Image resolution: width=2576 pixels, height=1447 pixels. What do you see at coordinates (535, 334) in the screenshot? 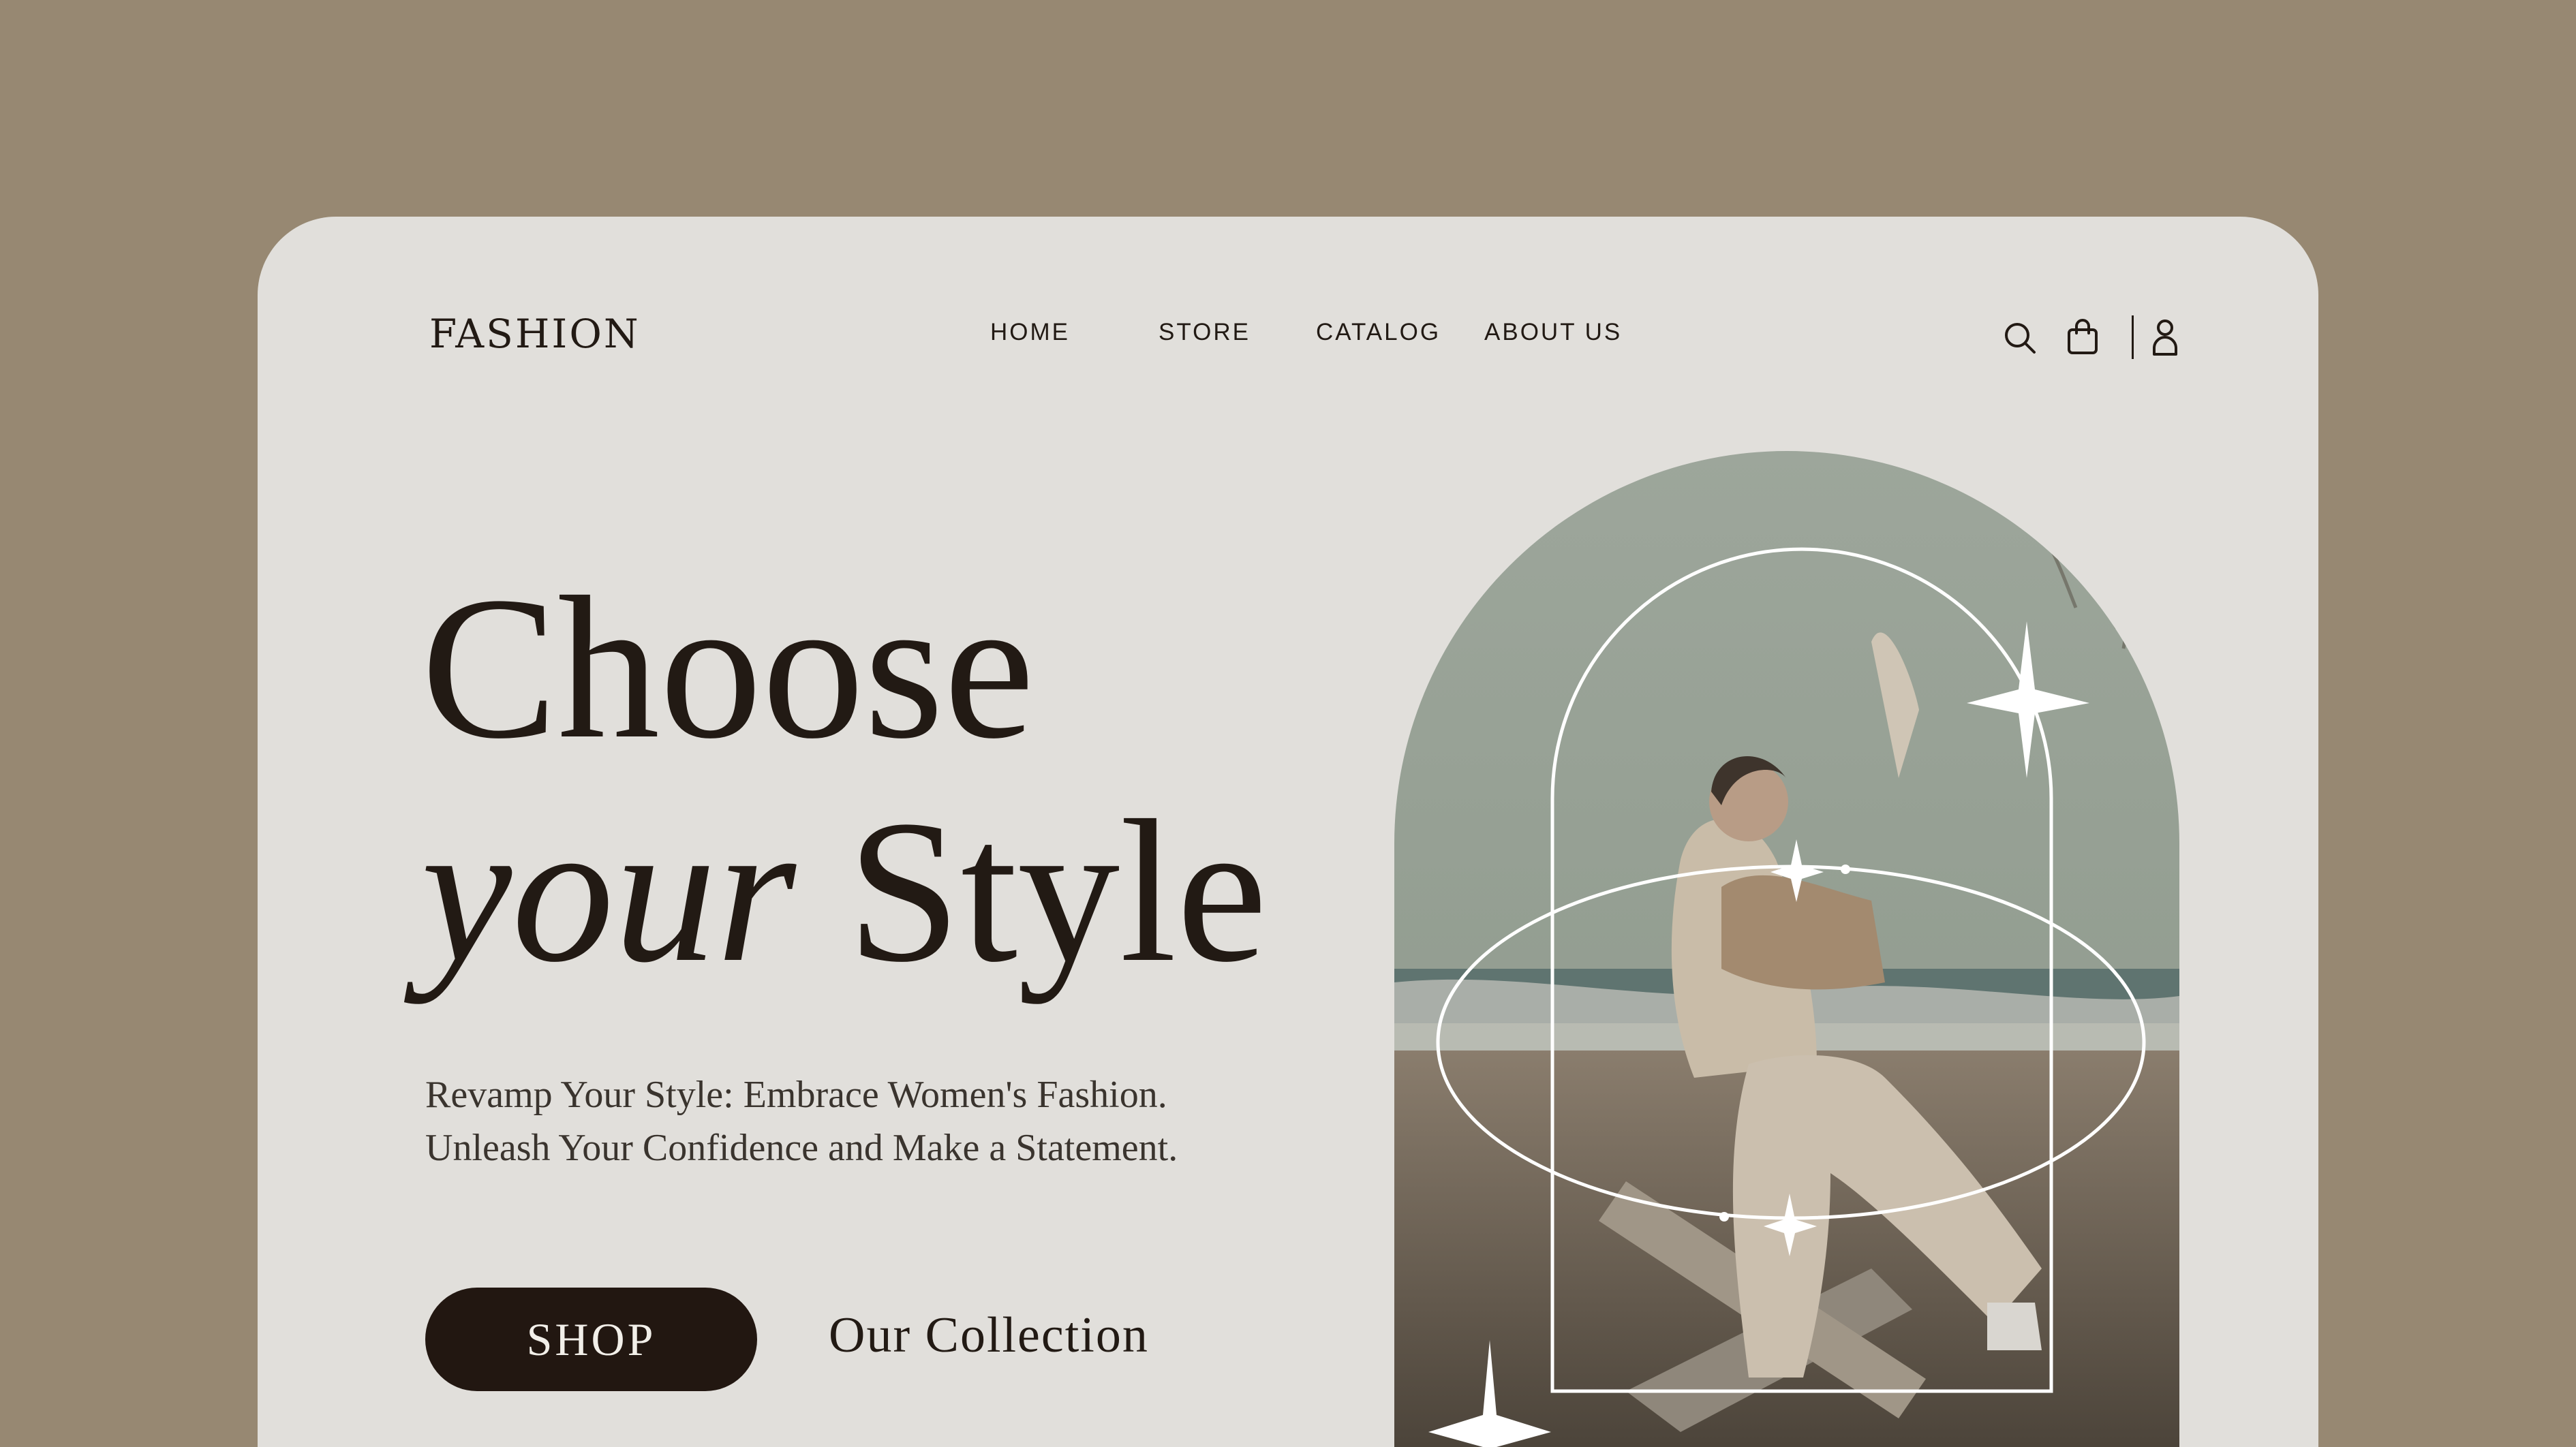
I see `brand-logo: FASHION` at bounding box center [535, 334].